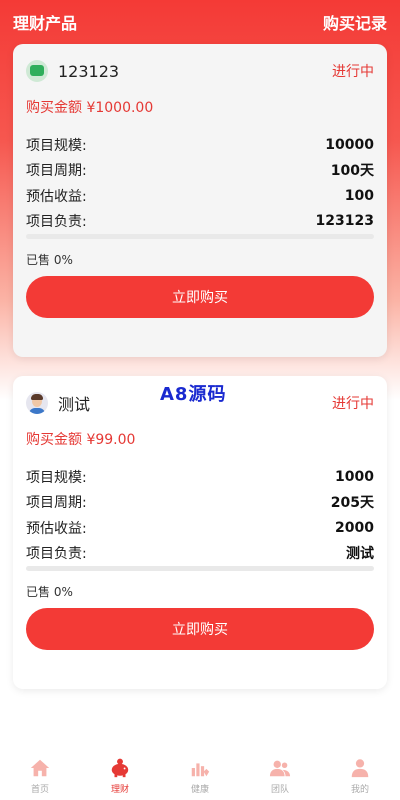 Image resolution: width=400 pixels, height=800 pixels. I want to click on detail-row-period: 项目周期: 100天, so click(200, 171).